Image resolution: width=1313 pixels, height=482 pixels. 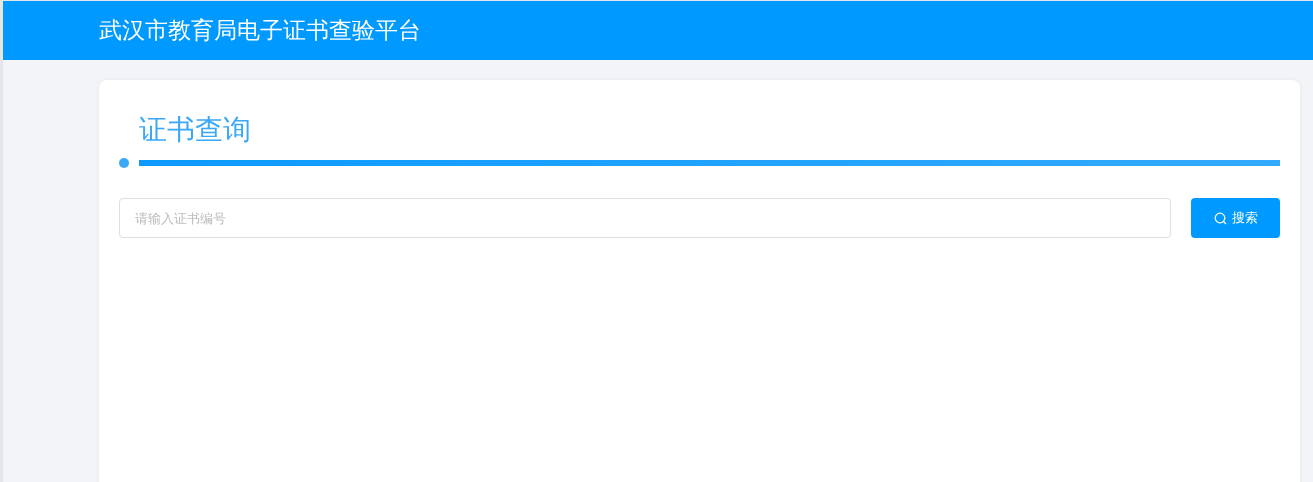 What do you see at coordinates (1220, 218) in the screenshot?
I see `search-icon` at bounding box center [1220, 218].